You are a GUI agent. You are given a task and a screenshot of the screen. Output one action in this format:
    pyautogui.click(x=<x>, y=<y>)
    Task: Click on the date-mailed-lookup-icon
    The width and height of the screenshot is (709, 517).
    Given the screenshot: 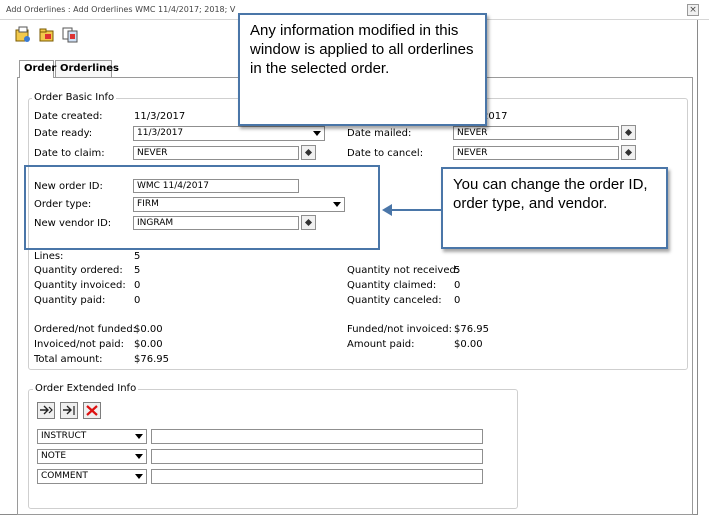 What is the action you would take?
    pyautogui.click(x=628, y=132)
    